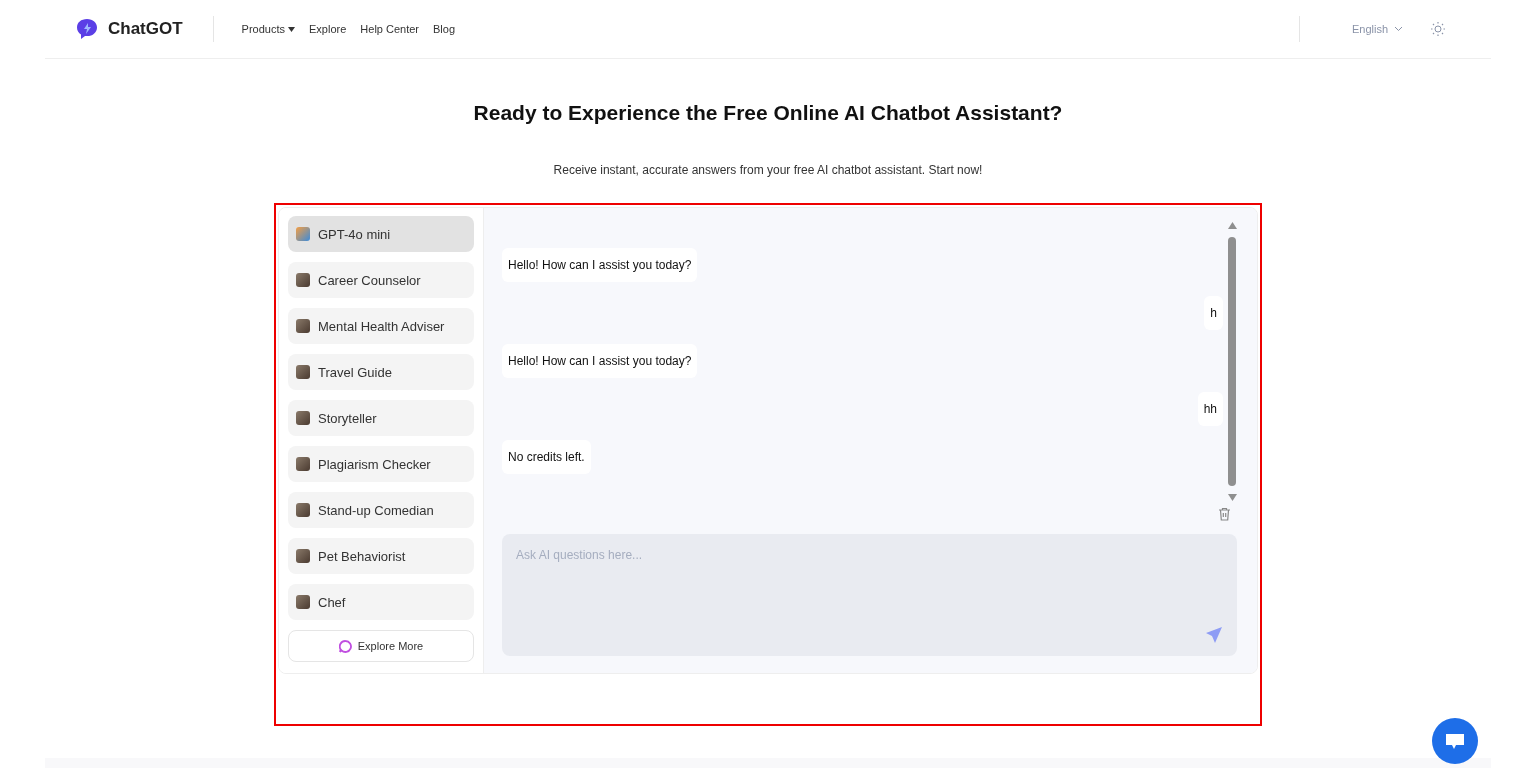 The height and width of the screenshot is (768, 1536). Describe the element at coordinates (1210, 409) in the screenshot. I see `user-message: hh` at that location.